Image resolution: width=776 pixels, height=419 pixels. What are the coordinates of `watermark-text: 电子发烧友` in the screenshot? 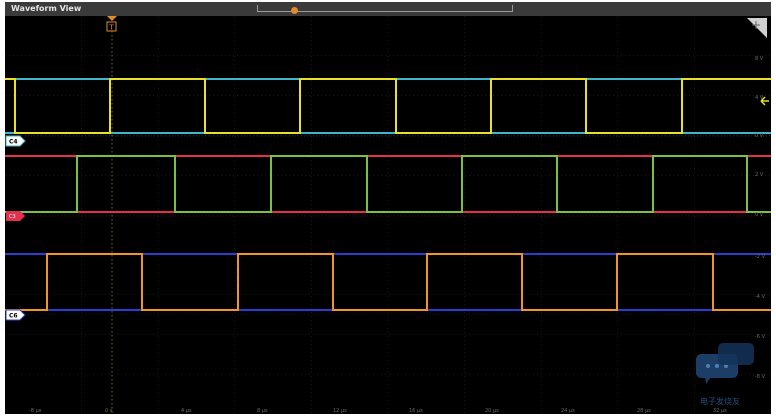 It's located at (720, 401).